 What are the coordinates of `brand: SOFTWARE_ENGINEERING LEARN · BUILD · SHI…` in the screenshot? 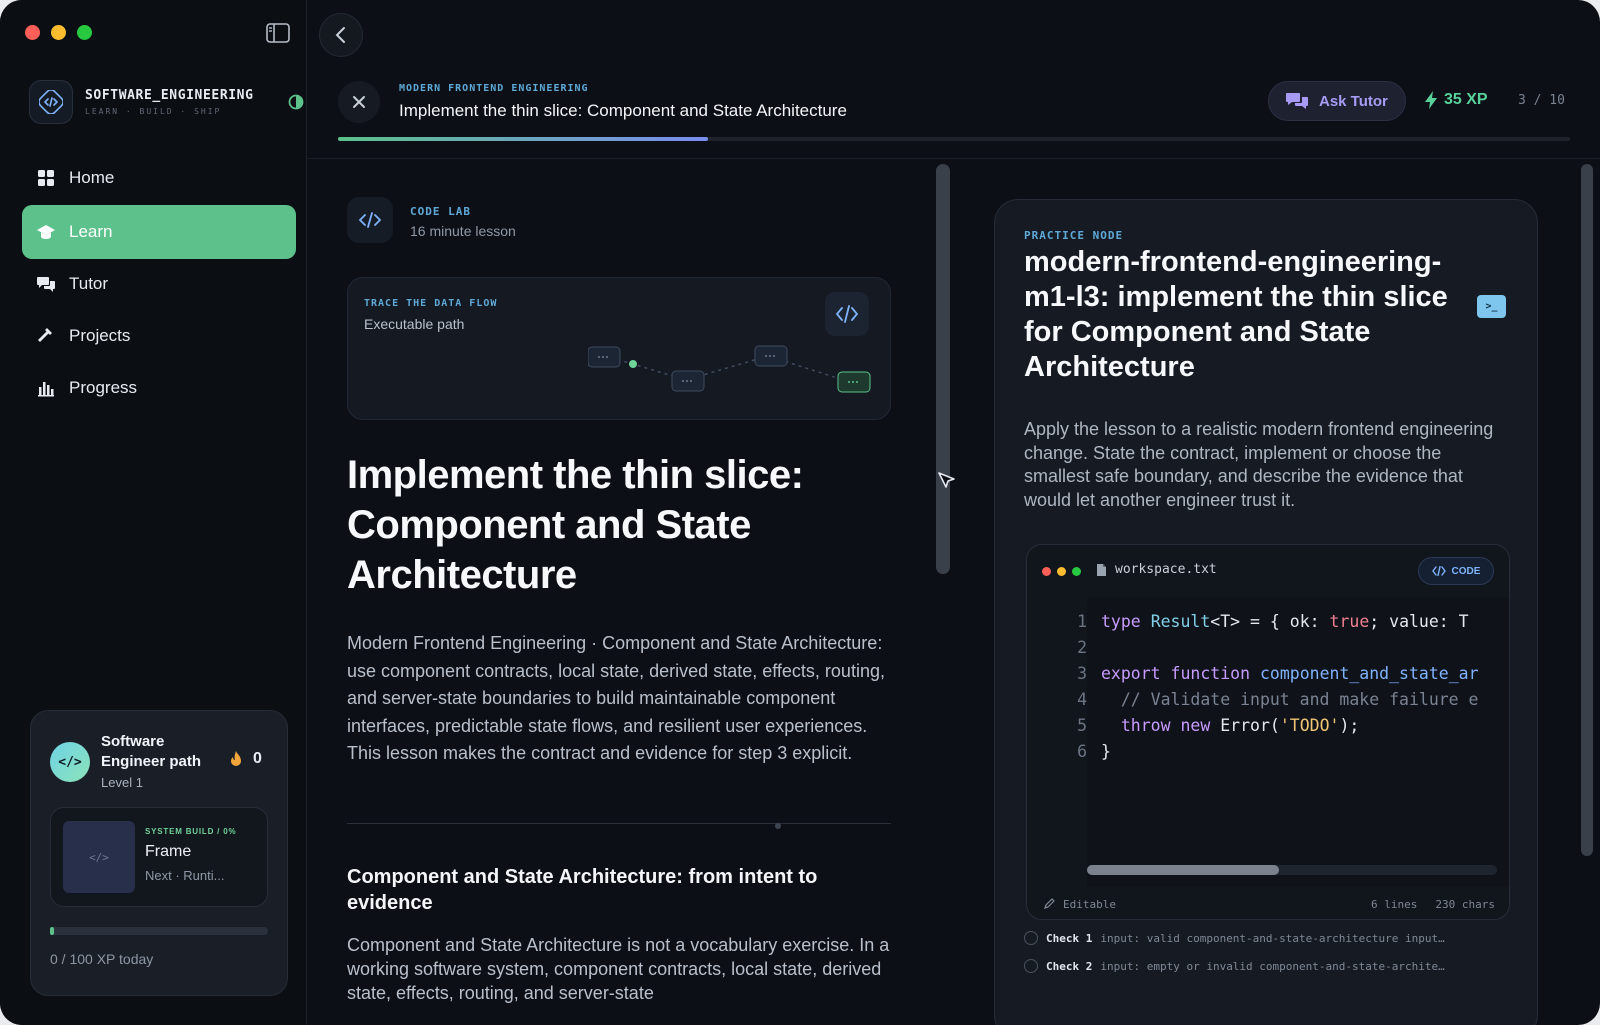 It's located at (169, 102).